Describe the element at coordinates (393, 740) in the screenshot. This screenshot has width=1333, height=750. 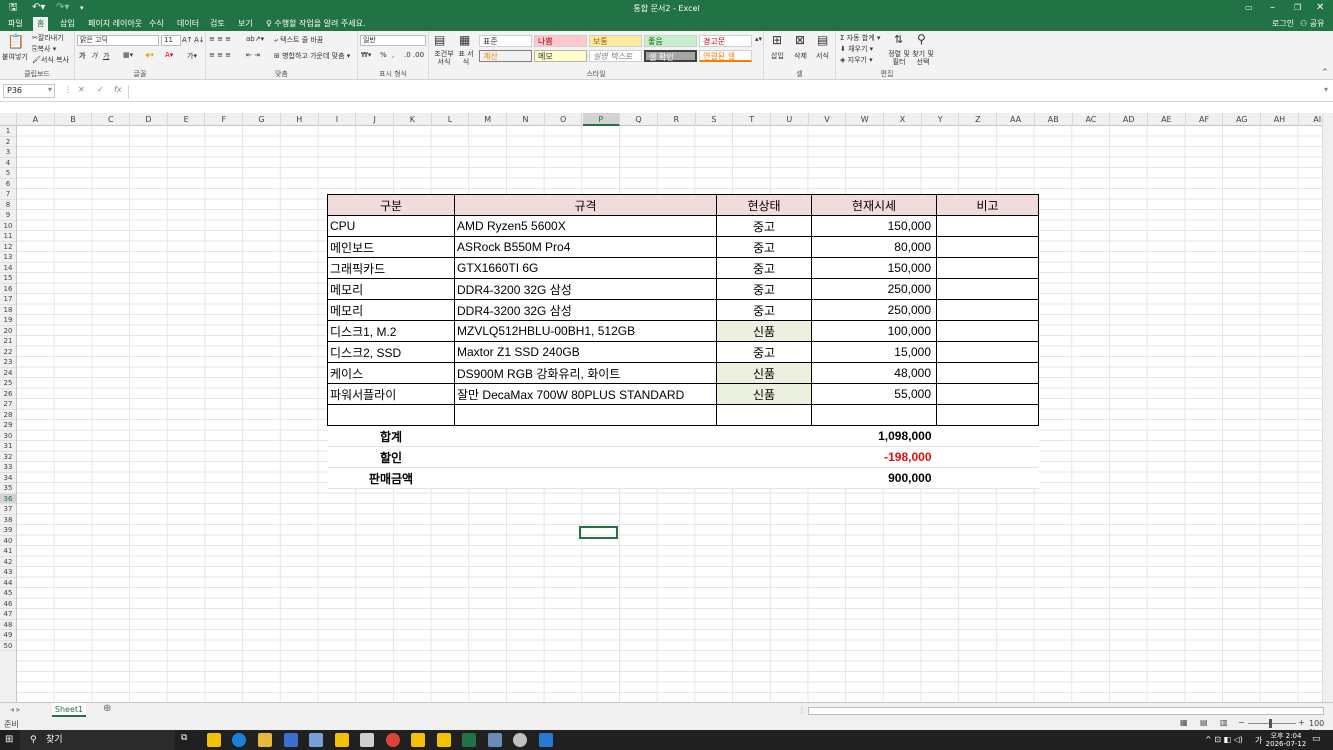
I see `chrome-icon` at that location.